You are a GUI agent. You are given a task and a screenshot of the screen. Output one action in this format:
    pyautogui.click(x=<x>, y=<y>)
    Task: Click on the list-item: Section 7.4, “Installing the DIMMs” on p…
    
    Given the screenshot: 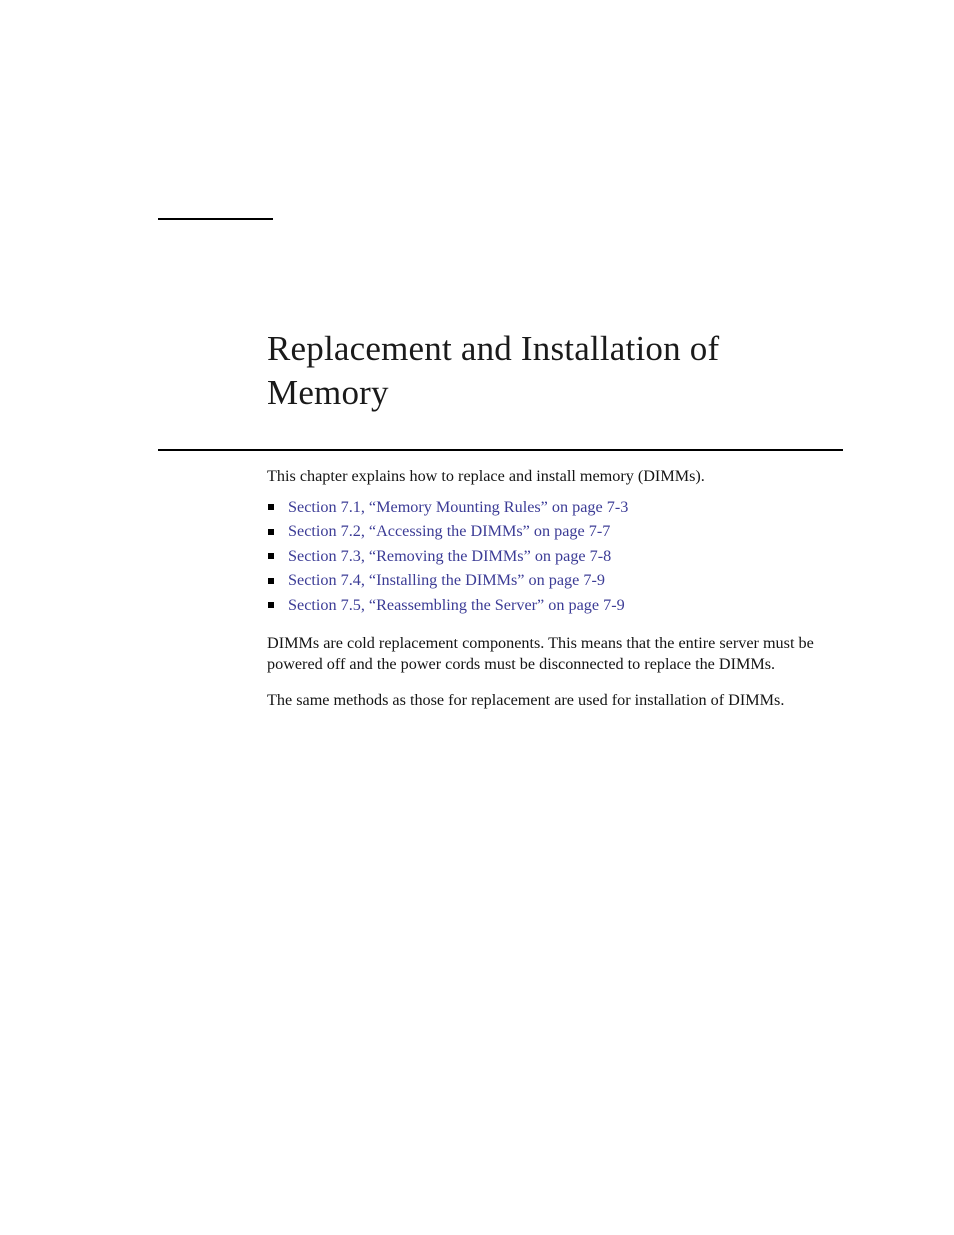 What is the action you would take?
    pyautogui.click(x=554, y=580)
    